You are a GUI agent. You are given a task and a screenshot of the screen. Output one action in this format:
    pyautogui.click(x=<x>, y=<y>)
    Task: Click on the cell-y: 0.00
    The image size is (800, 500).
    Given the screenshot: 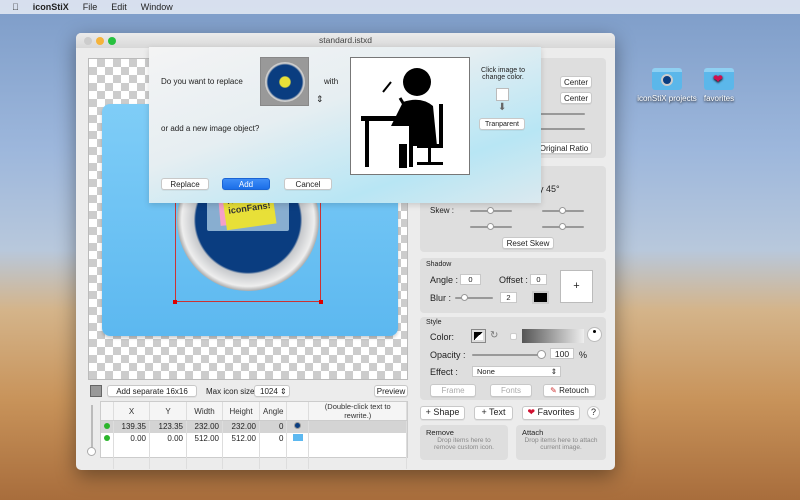 What is the action you would take?
    pyautogui.click(x=168, y=438)
    